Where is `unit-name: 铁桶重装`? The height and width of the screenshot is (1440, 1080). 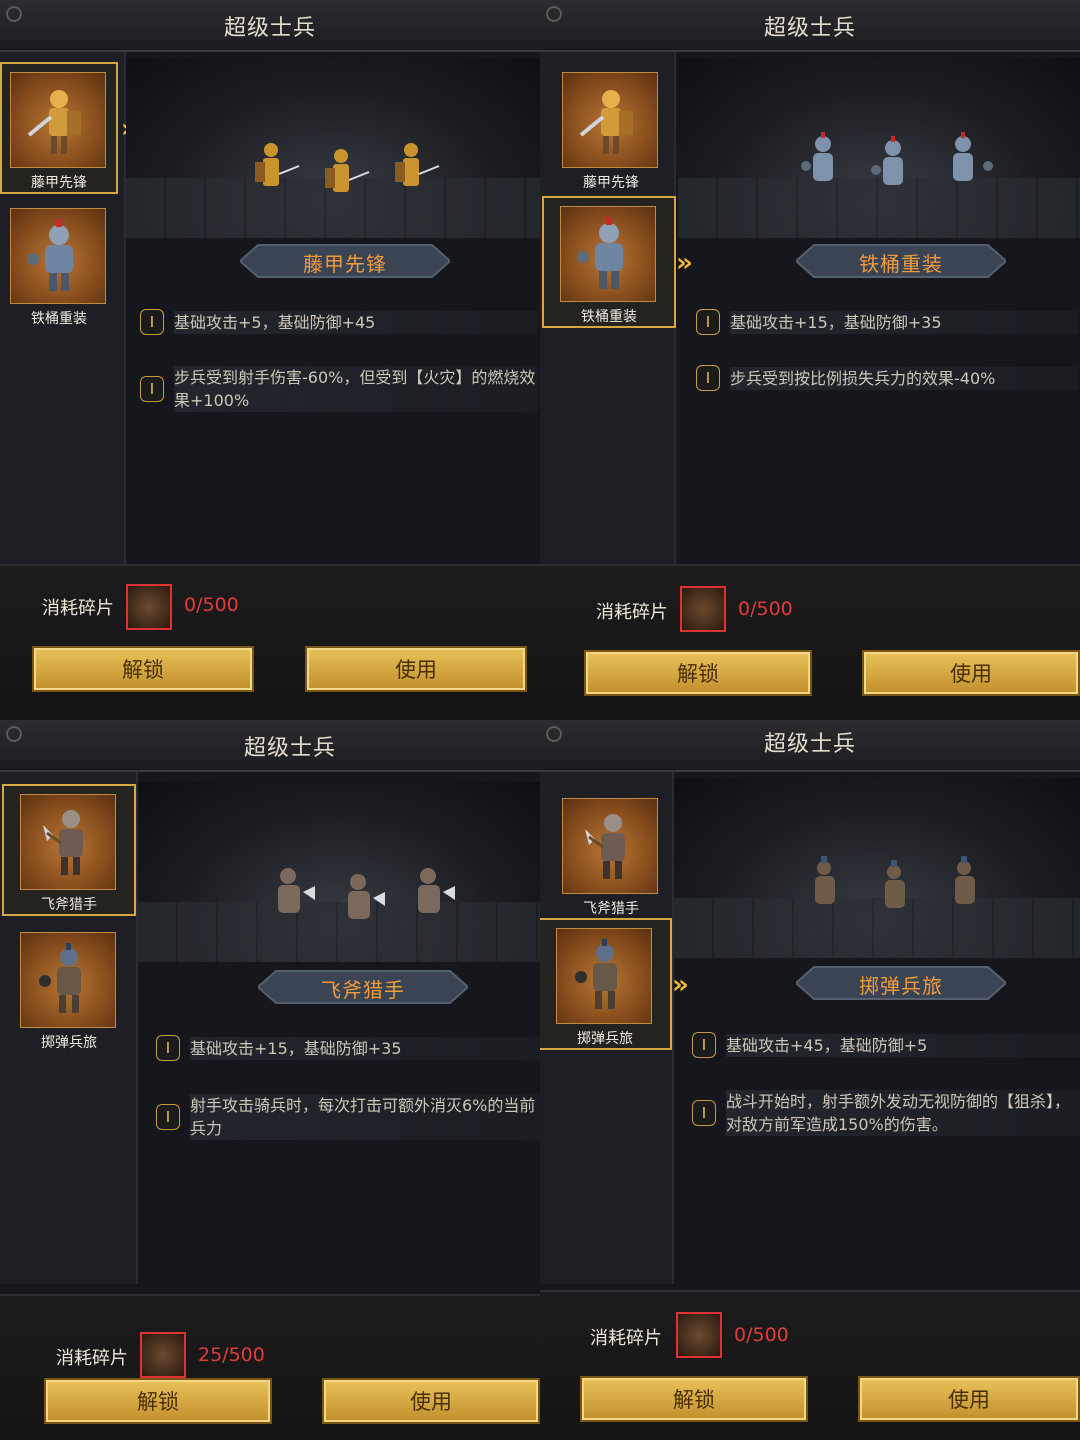 unit-name: 铁桶重装 is located at coordinates (901, 264).